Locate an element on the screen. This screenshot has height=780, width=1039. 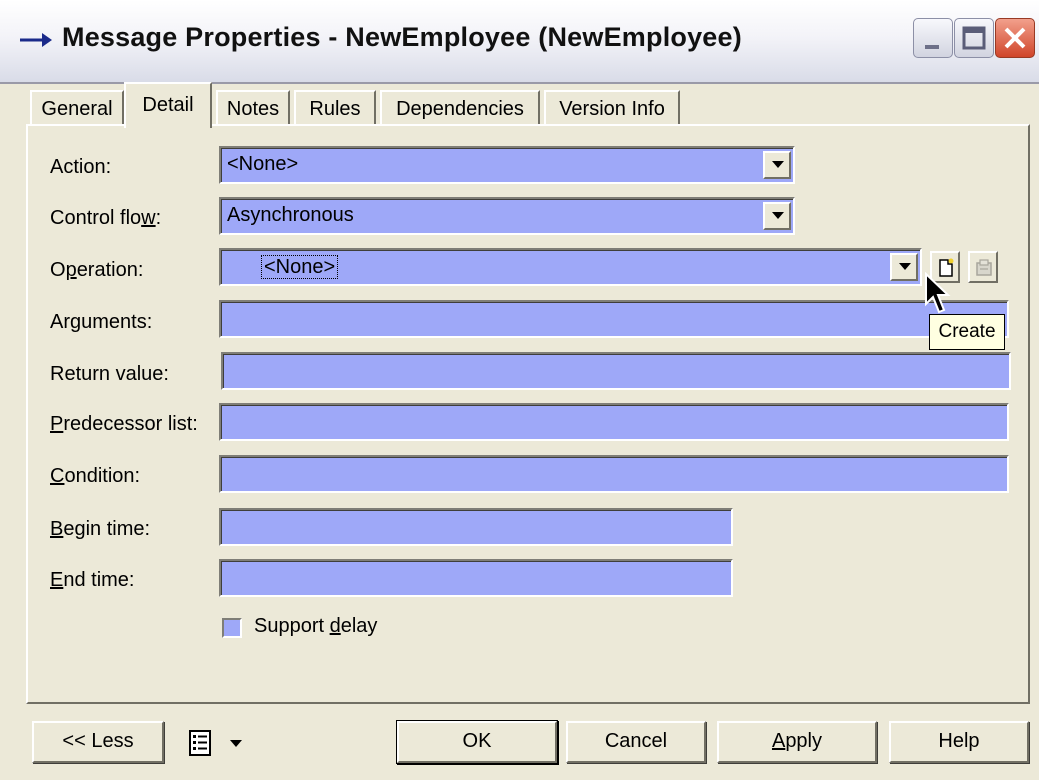
support-delay-checkbox is located at coordinates (232, 628).